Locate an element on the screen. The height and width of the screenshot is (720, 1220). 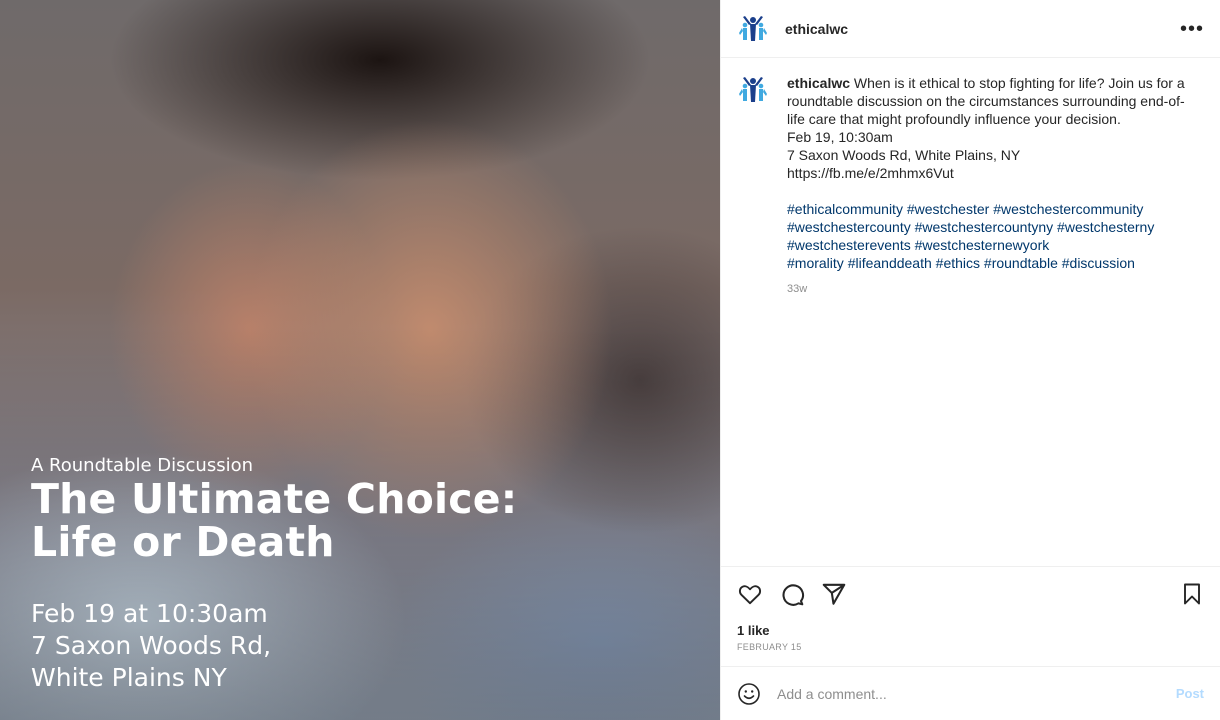
more-options-icon: ••• is located at coordinates (1192, 29).